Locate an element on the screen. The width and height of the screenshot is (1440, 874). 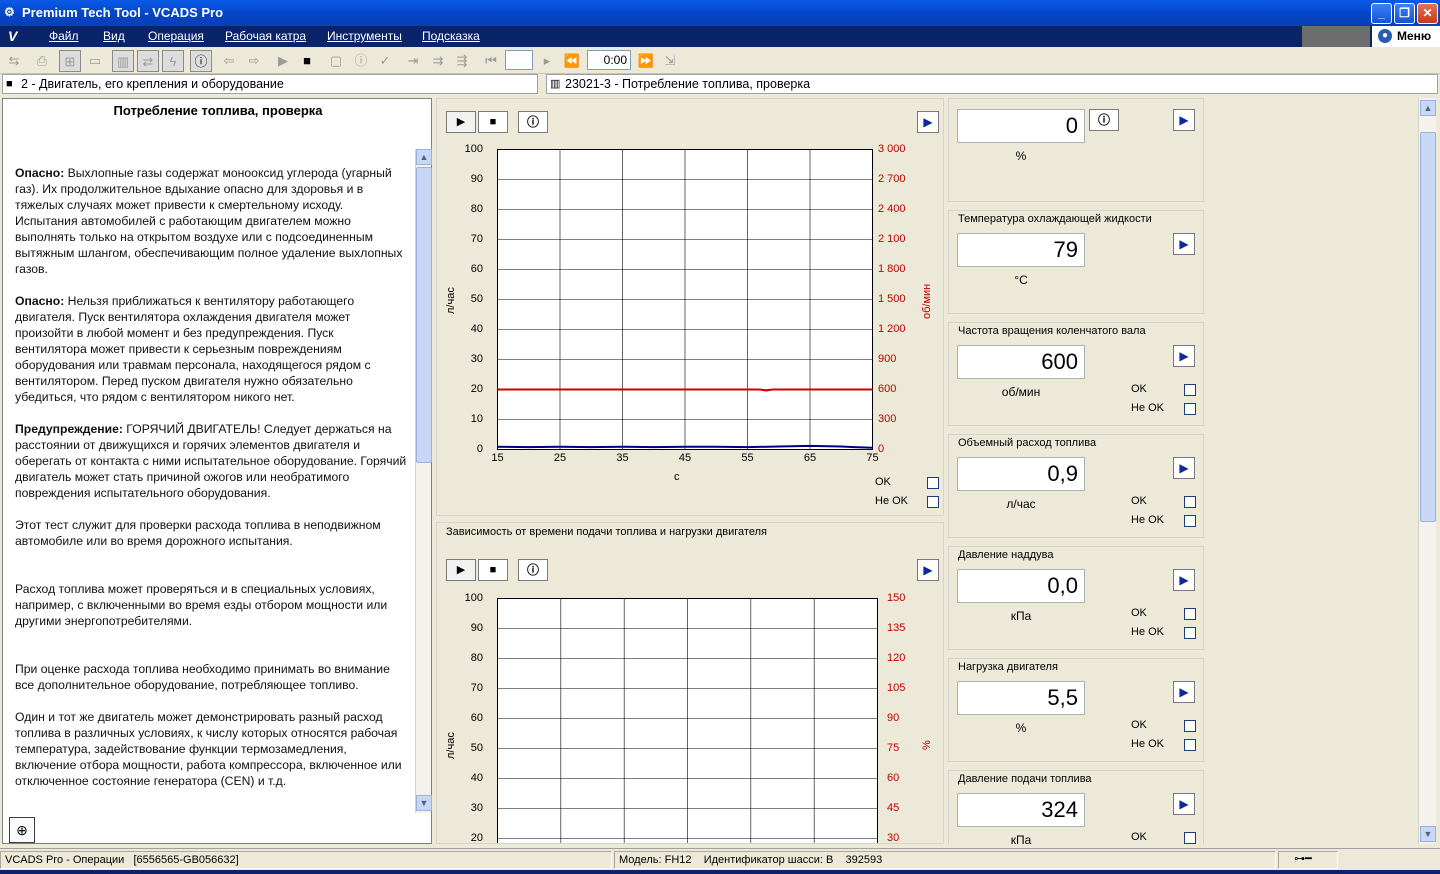
status-chassis: Идентификатор шасси: B 392593 is located at coordinates (793, 860).